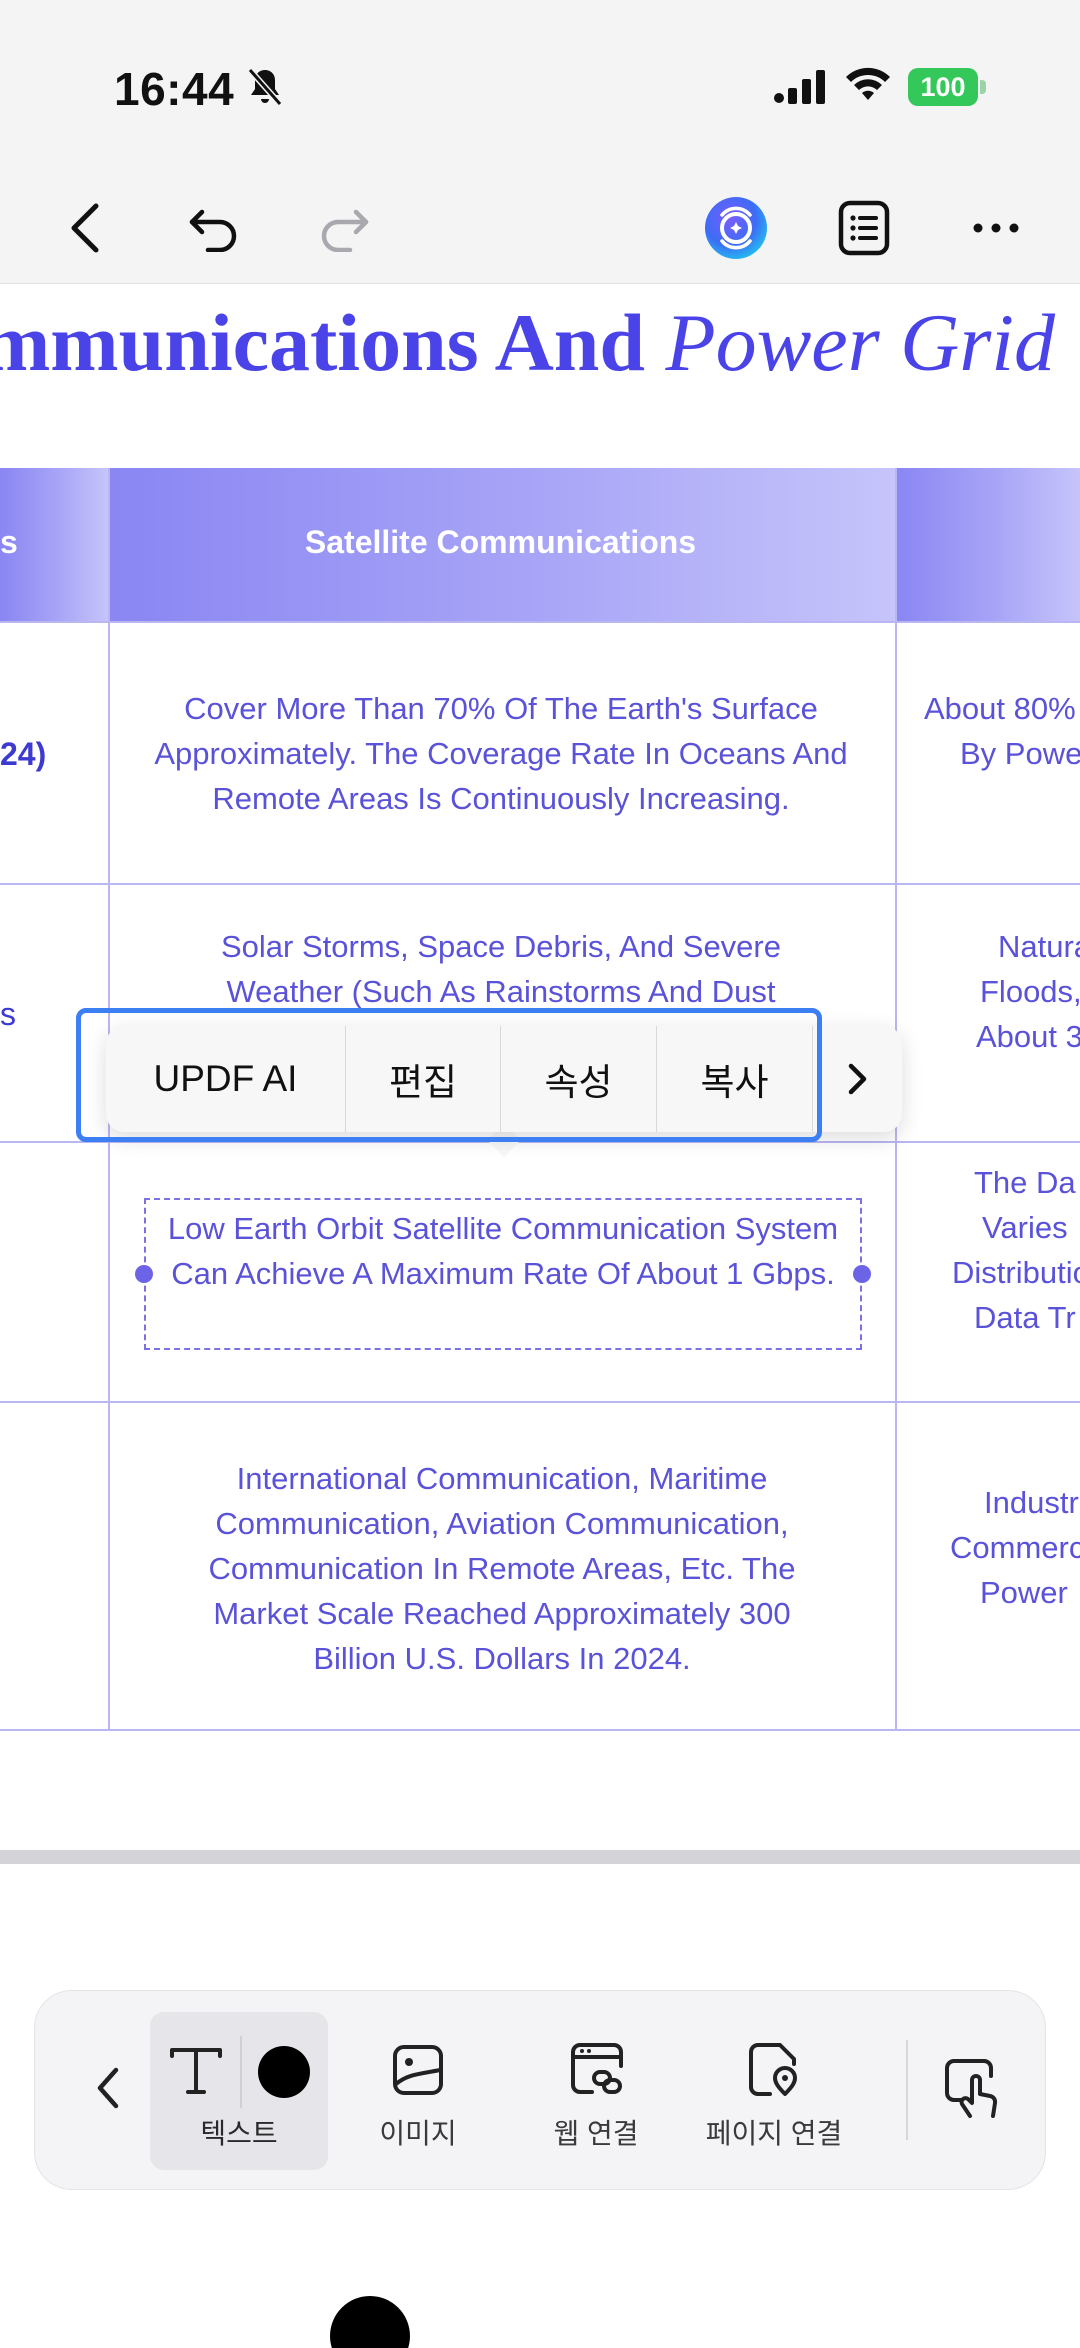 This screenshot has height=2348, width=1080. I want to click on status-bar: 16:44 100, so click(540, 85).